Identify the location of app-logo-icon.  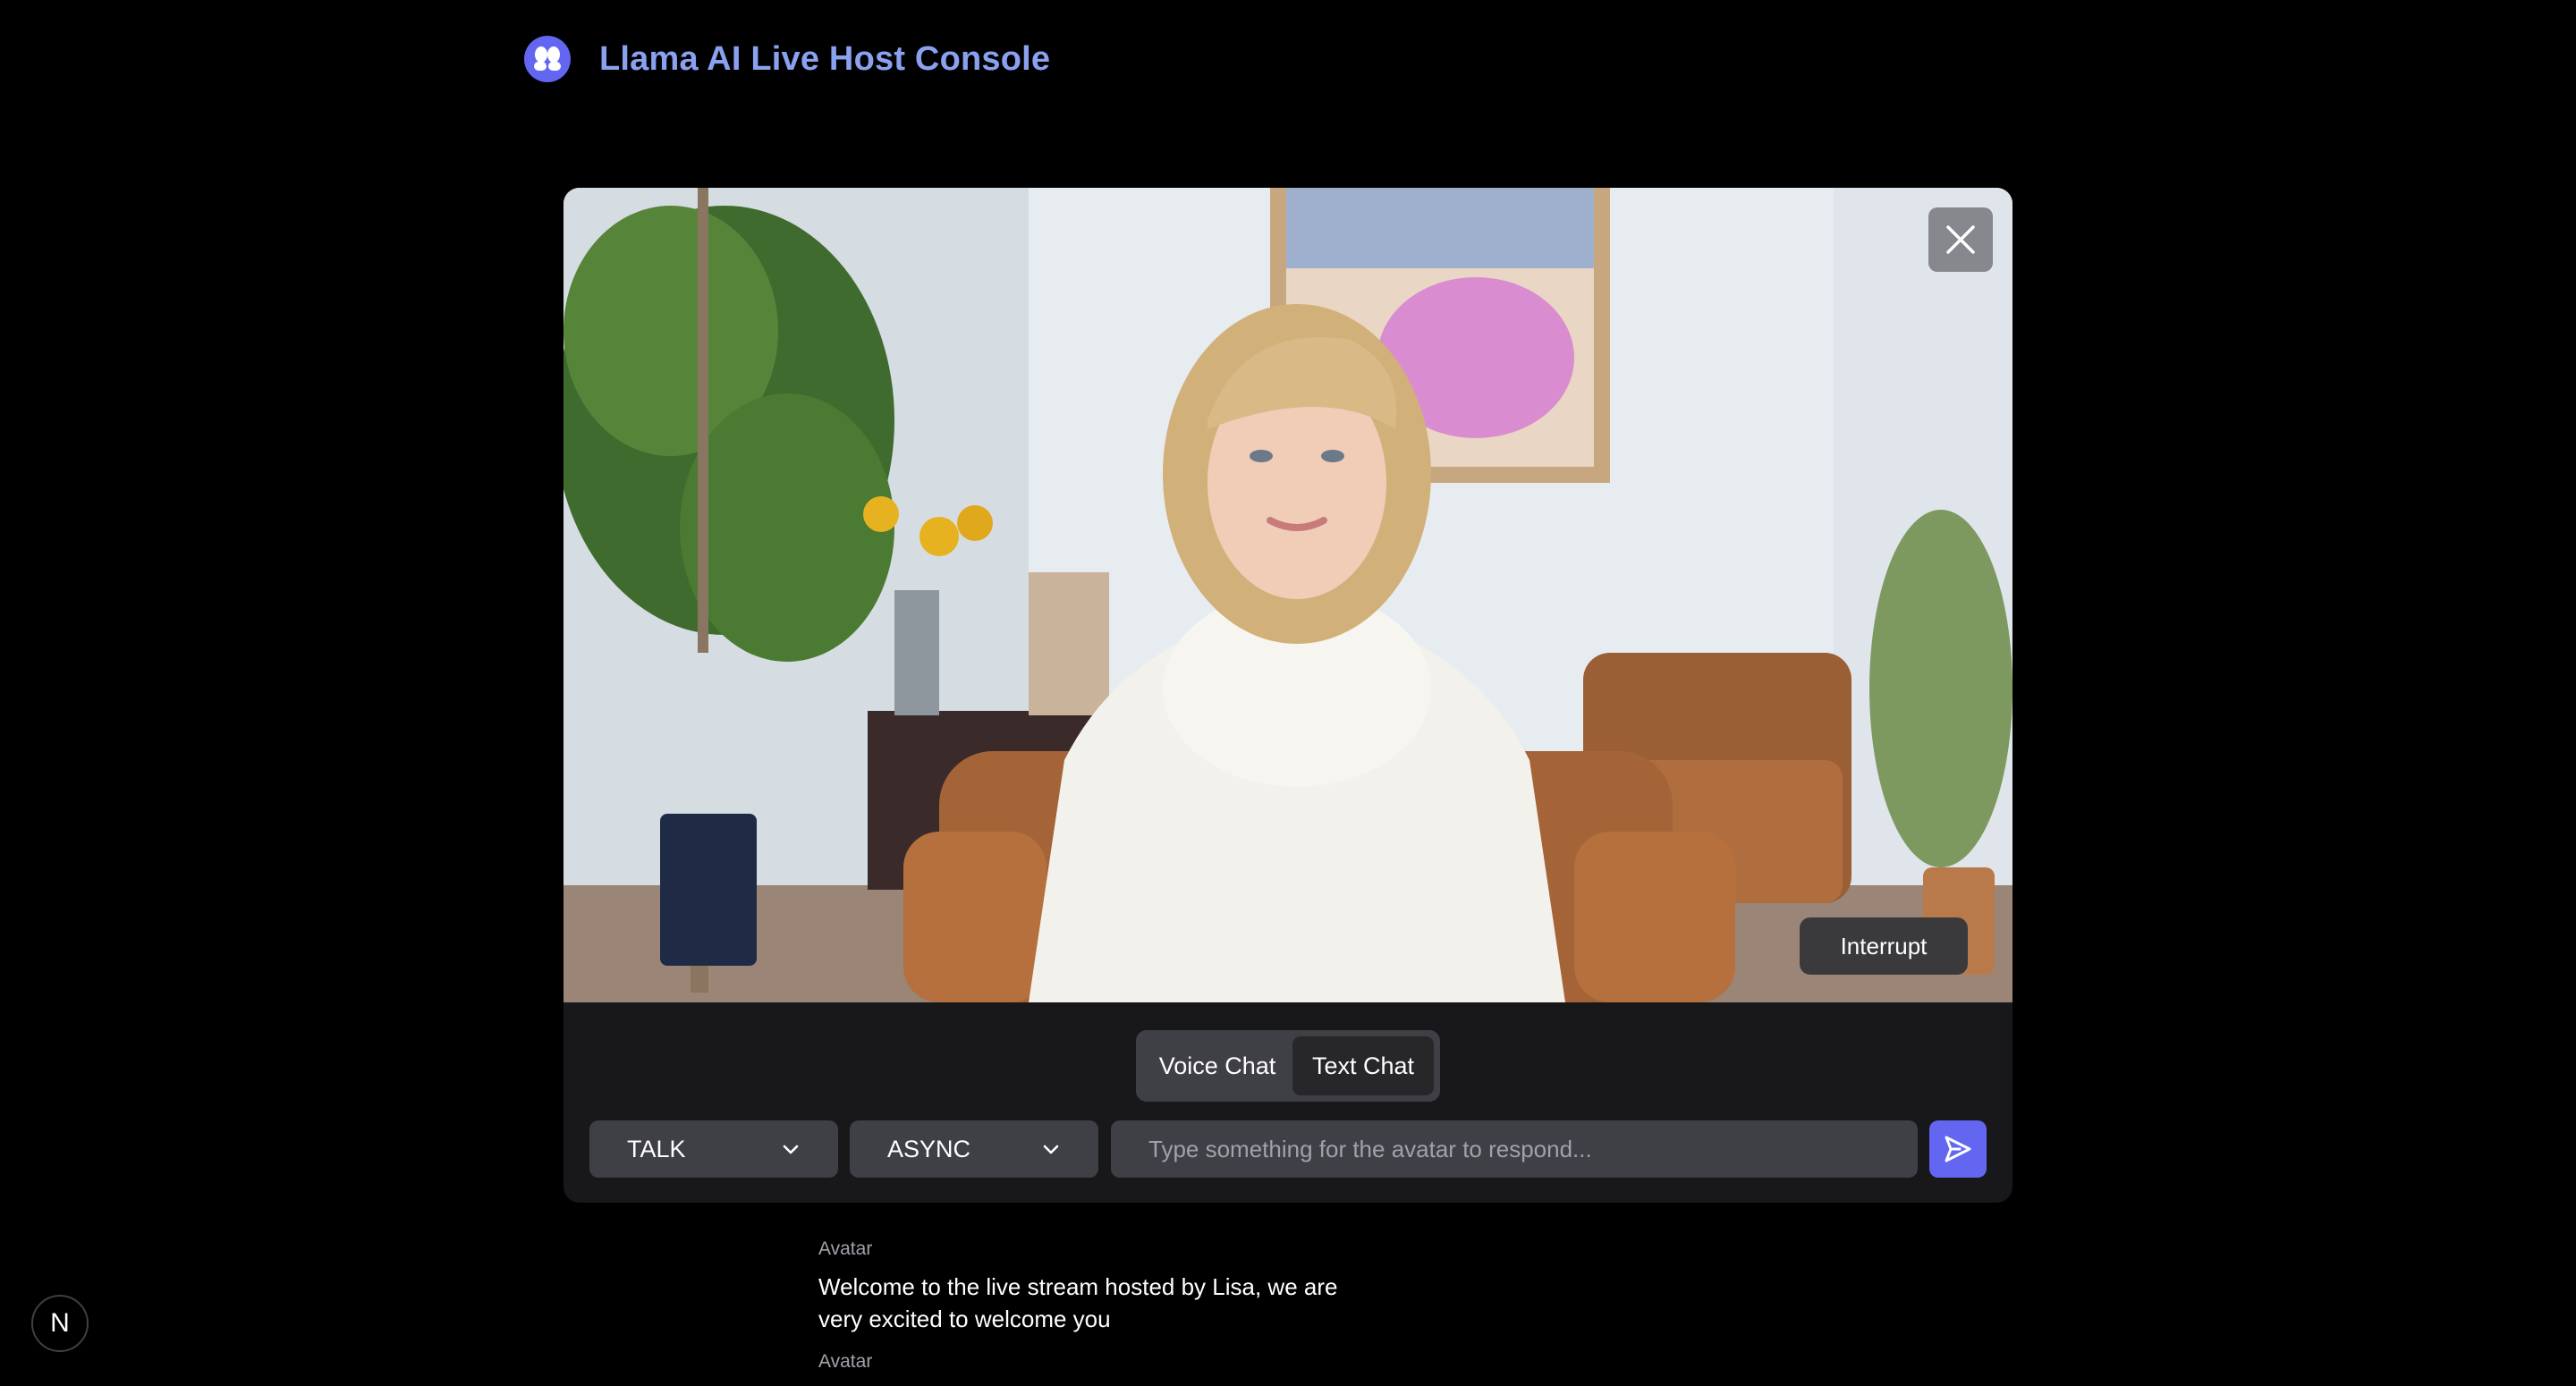
(547, 59).